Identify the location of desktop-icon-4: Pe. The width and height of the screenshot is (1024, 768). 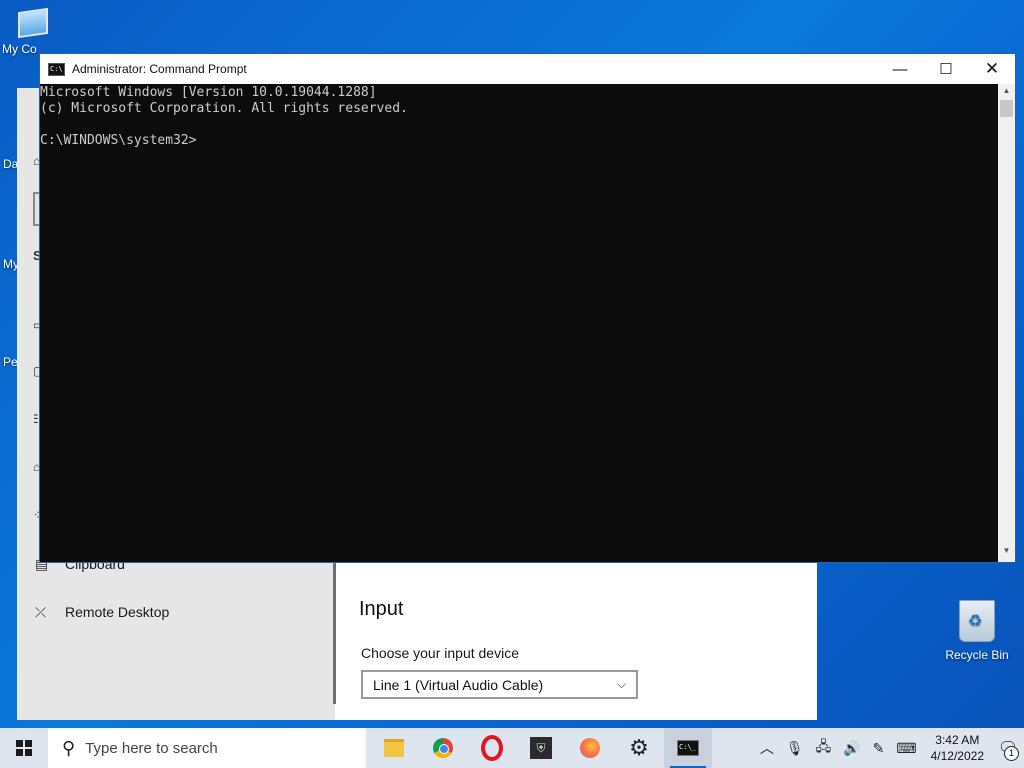
(10, 362).